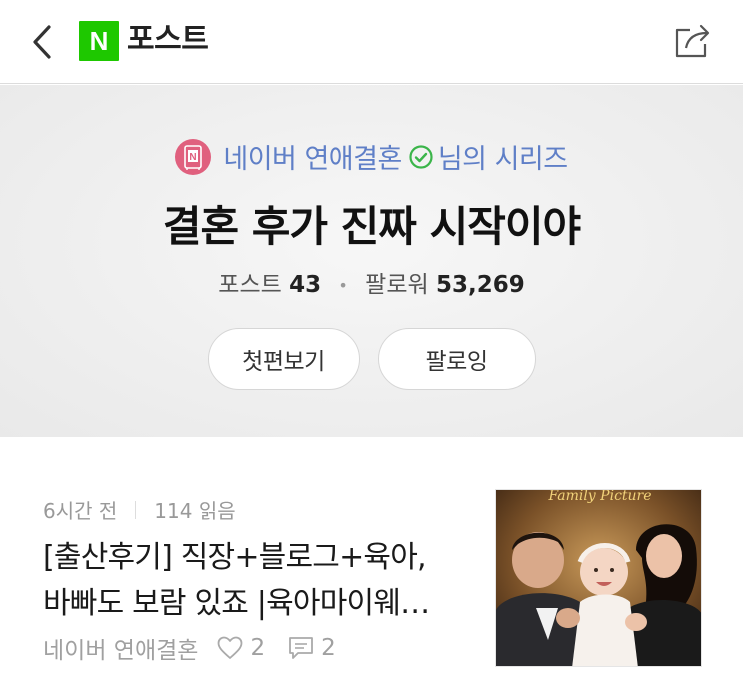 The height and width of the screenshot is (690, 743). I want to click on author-suffix: 님의 시리즈, so click(502, 159).